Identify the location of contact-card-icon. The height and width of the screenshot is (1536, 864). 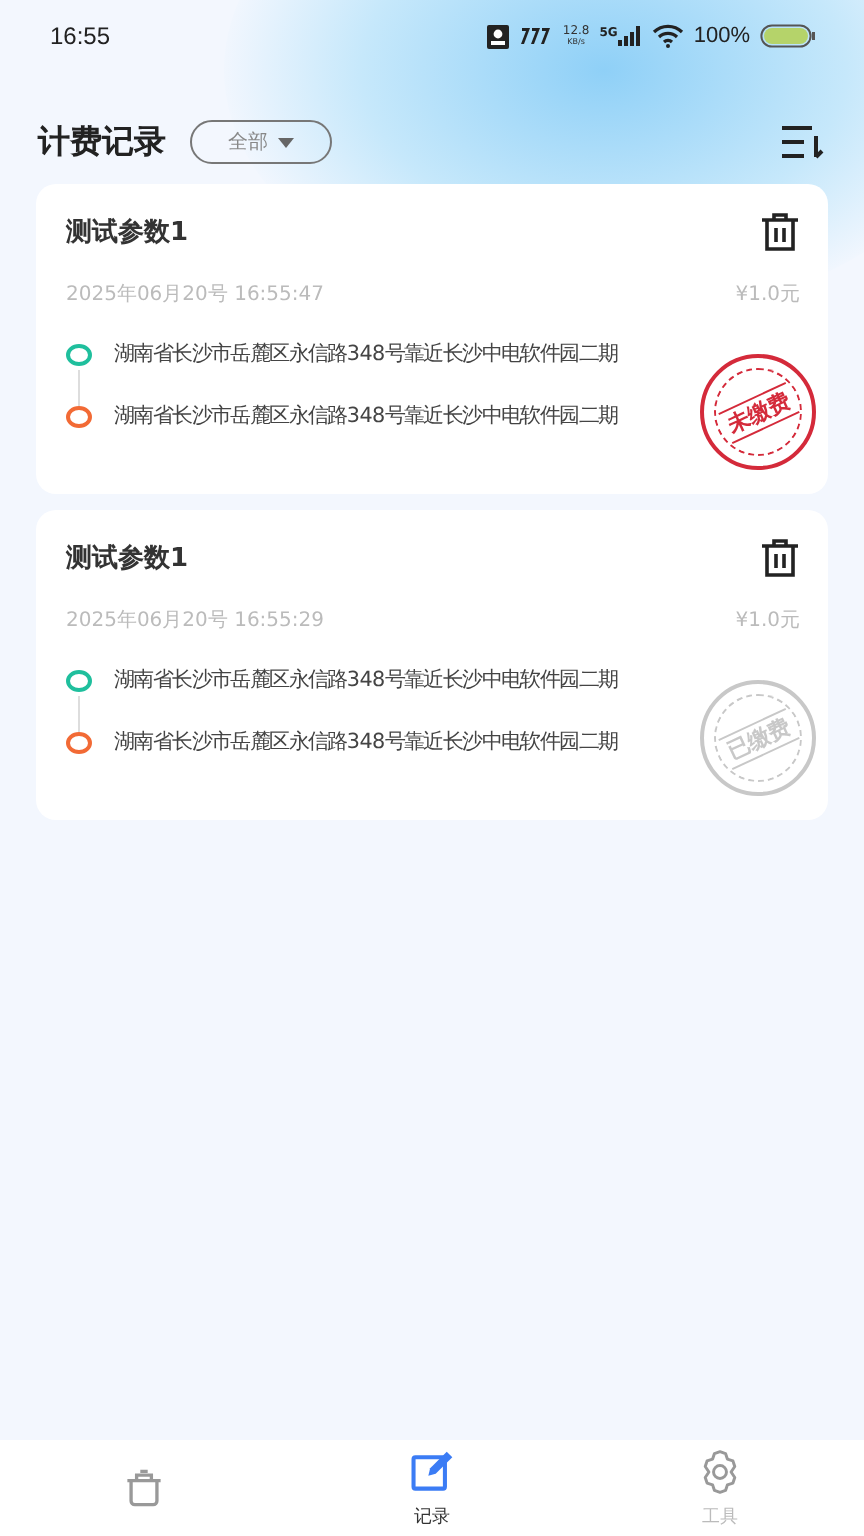
(498, 36).